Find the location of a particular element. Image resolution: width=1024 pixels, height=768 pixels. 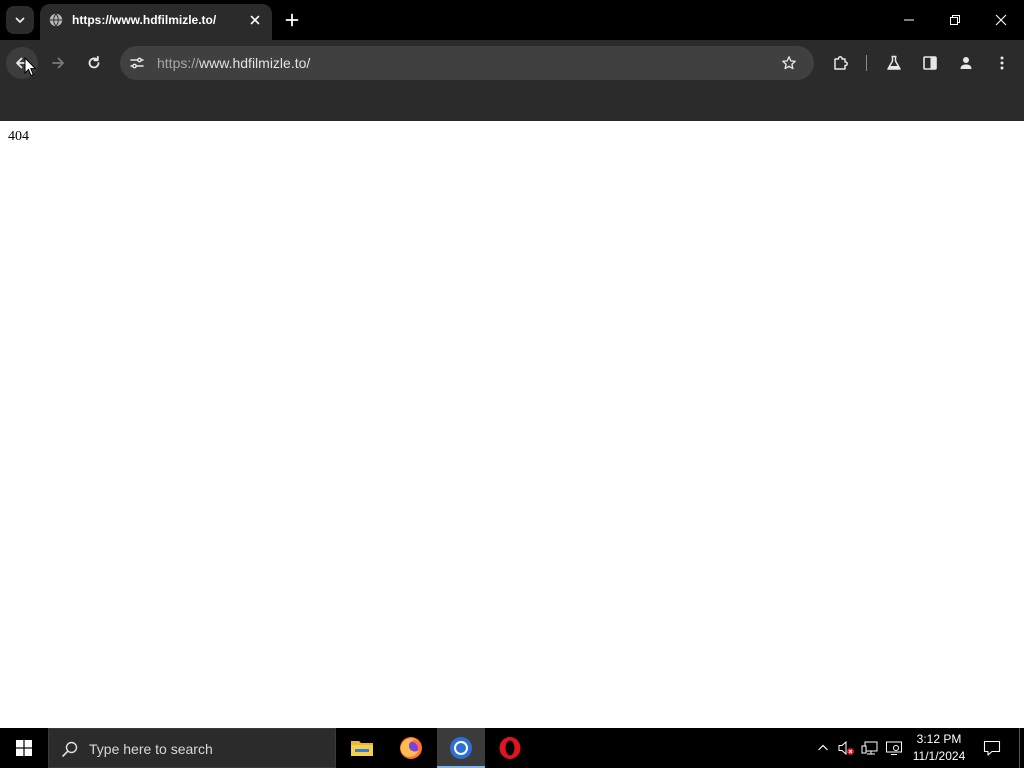

minimize-button is located at coordinates (909, 20).